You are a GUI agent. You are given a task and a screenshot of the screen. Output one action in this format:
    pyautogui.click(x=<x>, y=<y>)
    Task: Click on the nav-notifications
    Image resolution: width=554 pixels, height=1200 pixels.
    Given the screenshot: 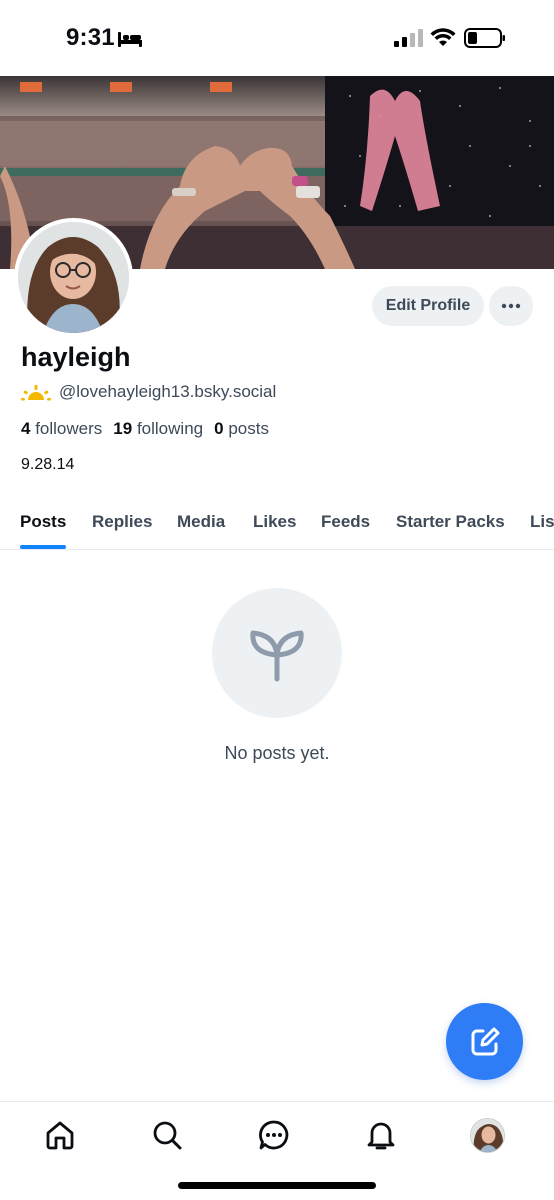 What is the action you would take?
    pyautogui.click(x=381, y=1135)
    